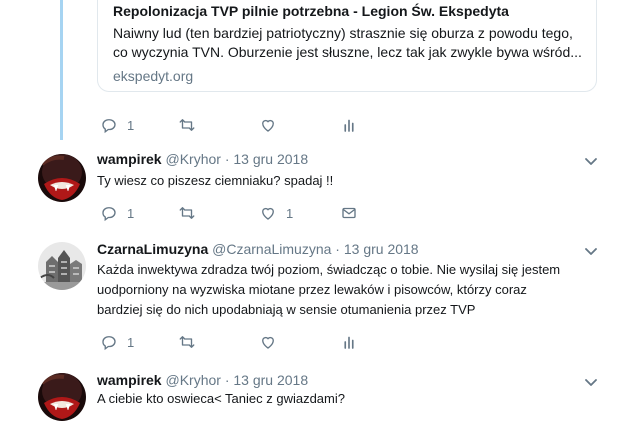 The width and height of the screenshot is (637, 422). What do you see at coordinates (152, 249) in the screenshot?
I see `display-name: CzarnaLimuzyna` at bounding box center [152, 249].